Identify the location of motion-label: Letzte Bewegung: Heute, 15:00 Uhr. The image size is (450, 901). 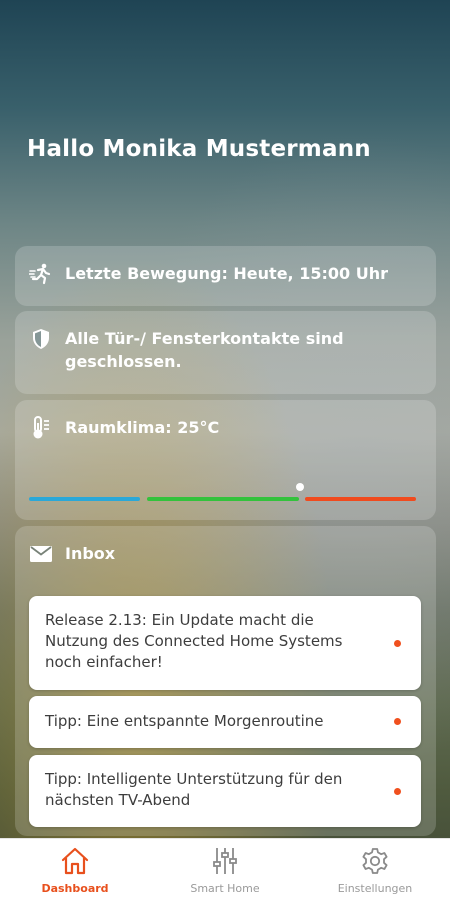
(226, 273).